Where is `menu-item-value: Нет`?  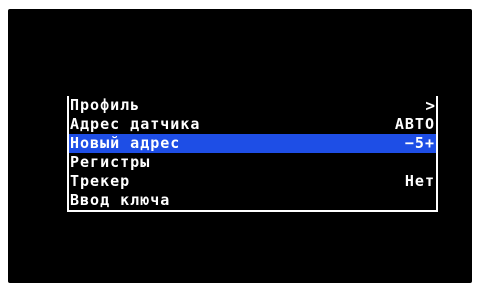 menu-item-value: Нет is located at coordinates (419, 181).